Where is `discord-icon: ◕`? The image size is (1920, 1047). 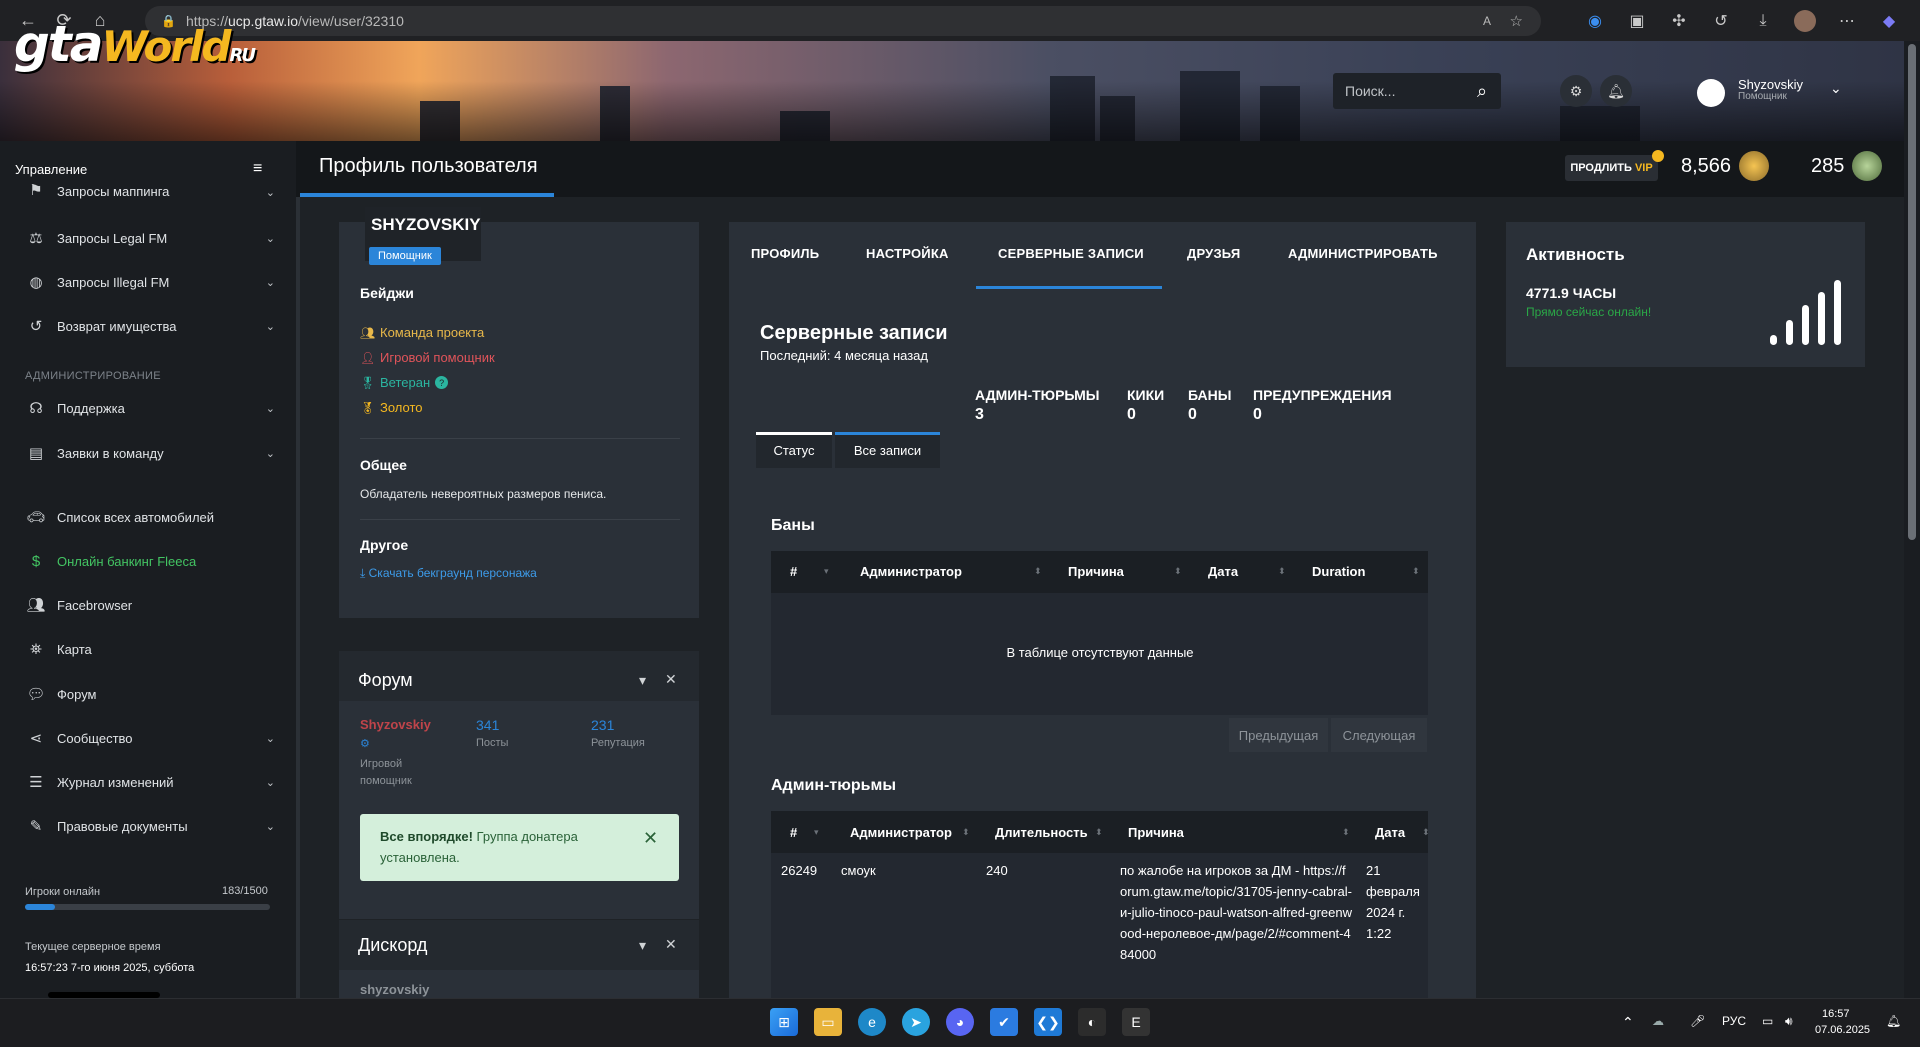
discord-icon: ◕ is located at coordinates (960, 1022).